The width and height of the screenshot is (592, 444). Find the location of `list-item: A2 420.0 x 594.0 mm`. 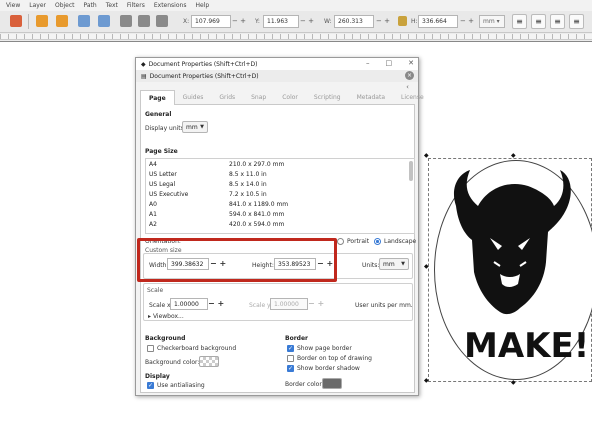

list-item: A2 420.0 x 594.0 mm is located at coordinates (216, 226).